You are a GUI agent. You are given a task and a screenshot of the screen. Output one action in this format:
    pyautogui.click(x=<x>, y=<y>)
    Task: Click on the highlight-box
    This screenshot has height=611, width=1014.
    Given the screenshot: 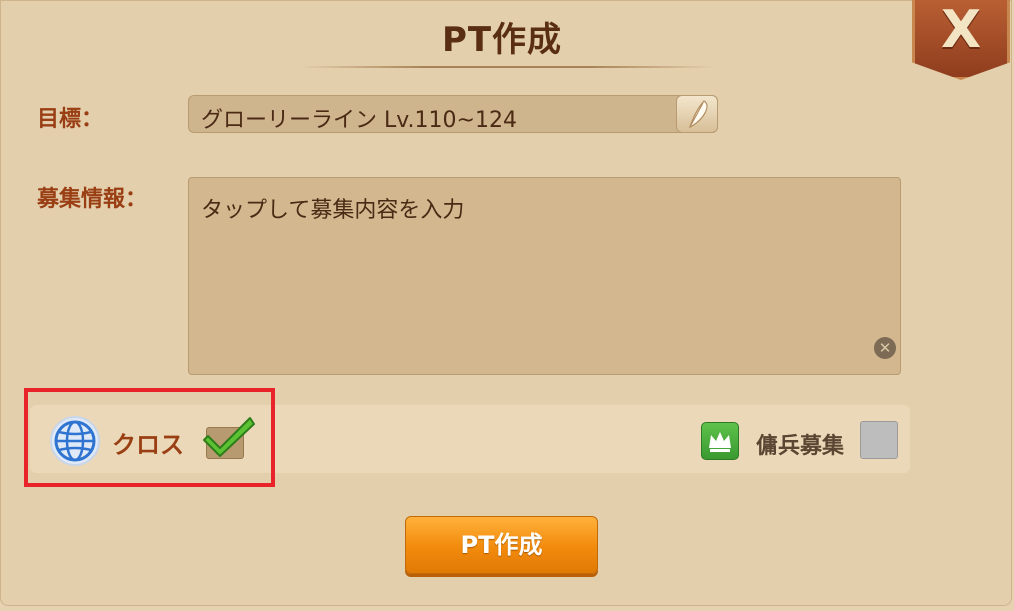 What is the action you would take?
    pyautogui.click(x=149, y=437)
    